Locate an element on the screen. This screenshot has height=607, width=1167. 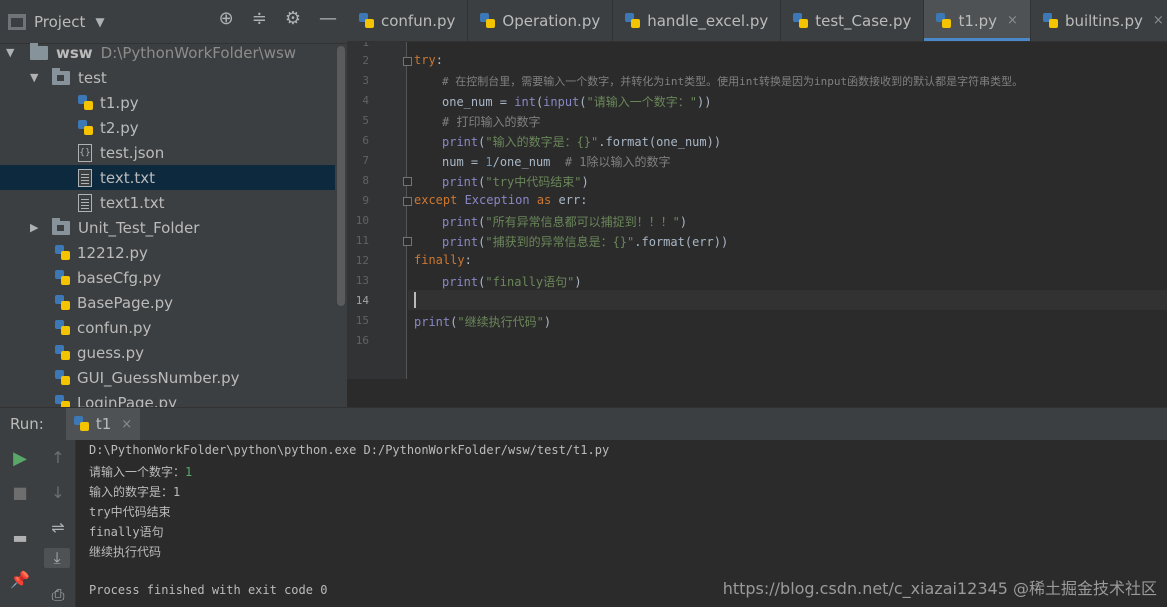
gear-icon: ⚙ is located at coordinates (293, 18).